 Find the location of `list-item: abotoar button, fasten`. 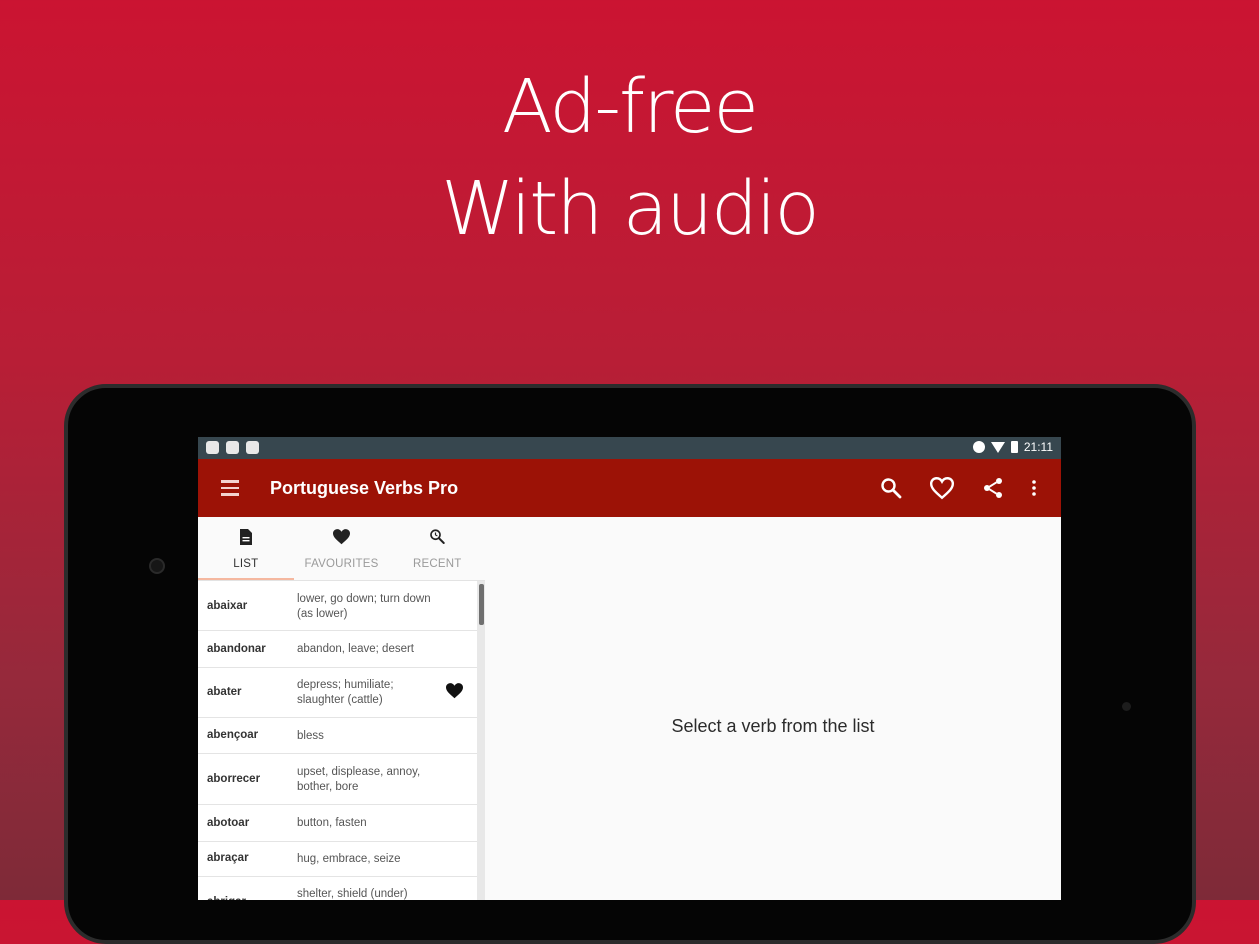

list-item: abotoar button, fasten is located at coordinates (341, 823).